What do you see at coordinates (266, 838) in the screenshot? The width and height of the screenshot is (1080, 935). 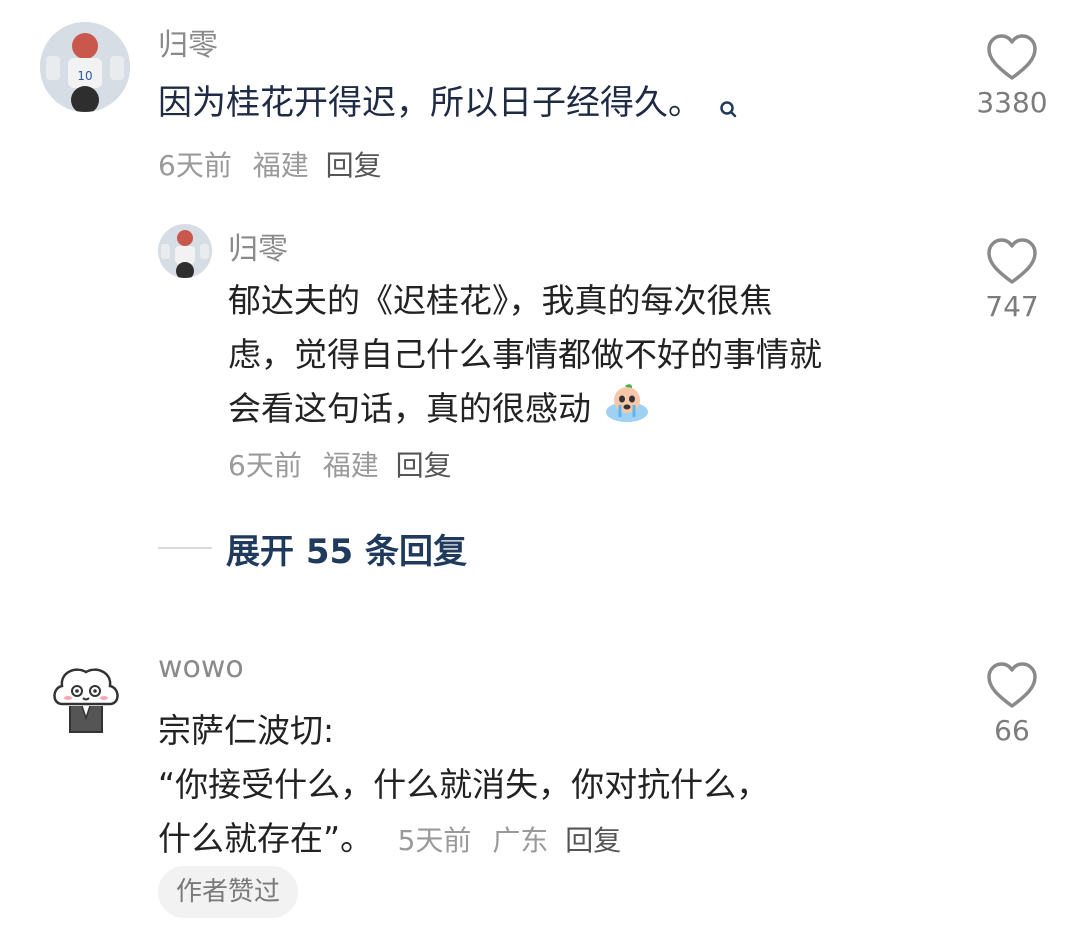 I see `comment-text-line: 什么就存在”。` at bounding box center [266, 838].